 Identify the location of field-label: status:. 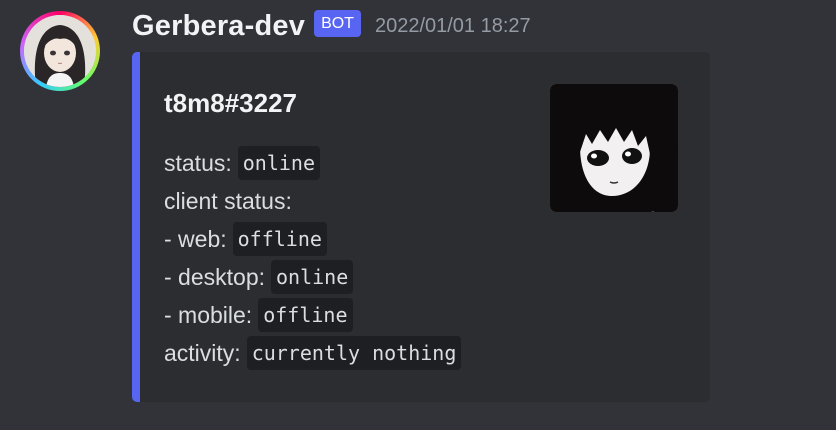
(198, 162).